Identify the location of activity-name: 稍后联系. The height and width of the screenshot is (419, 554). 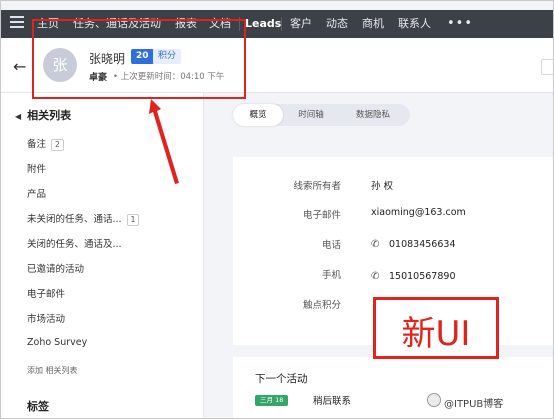
(332, 400).